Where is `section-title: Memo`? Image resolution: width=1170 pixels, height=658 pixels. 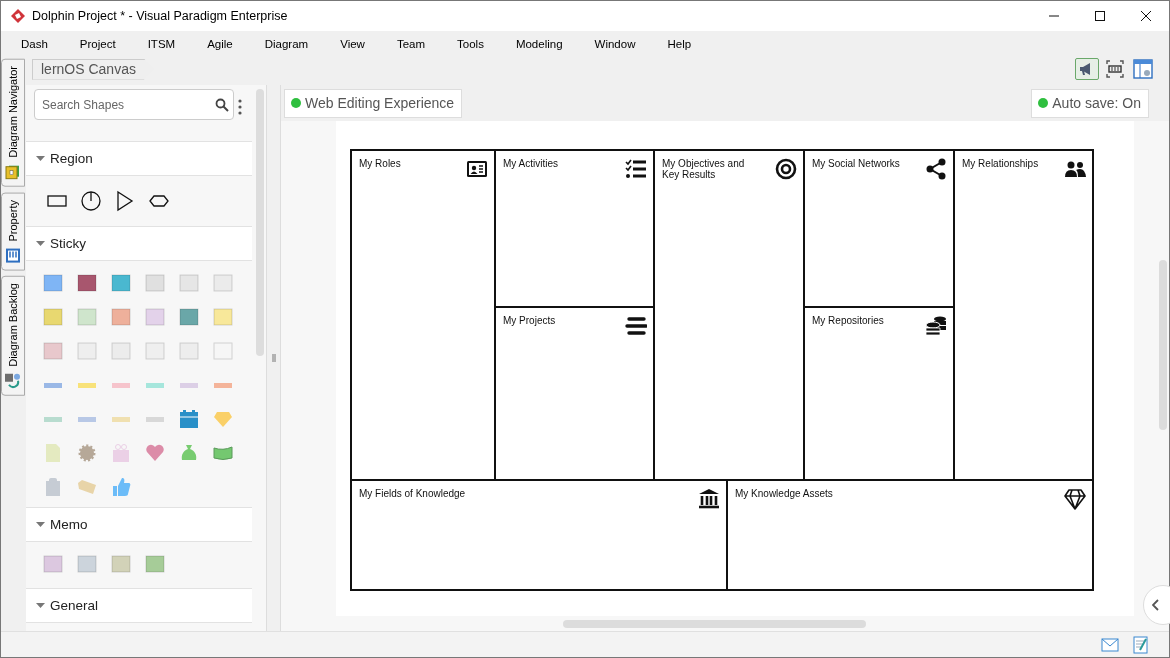 section-title: Memo is located at coordinates (69, 524).